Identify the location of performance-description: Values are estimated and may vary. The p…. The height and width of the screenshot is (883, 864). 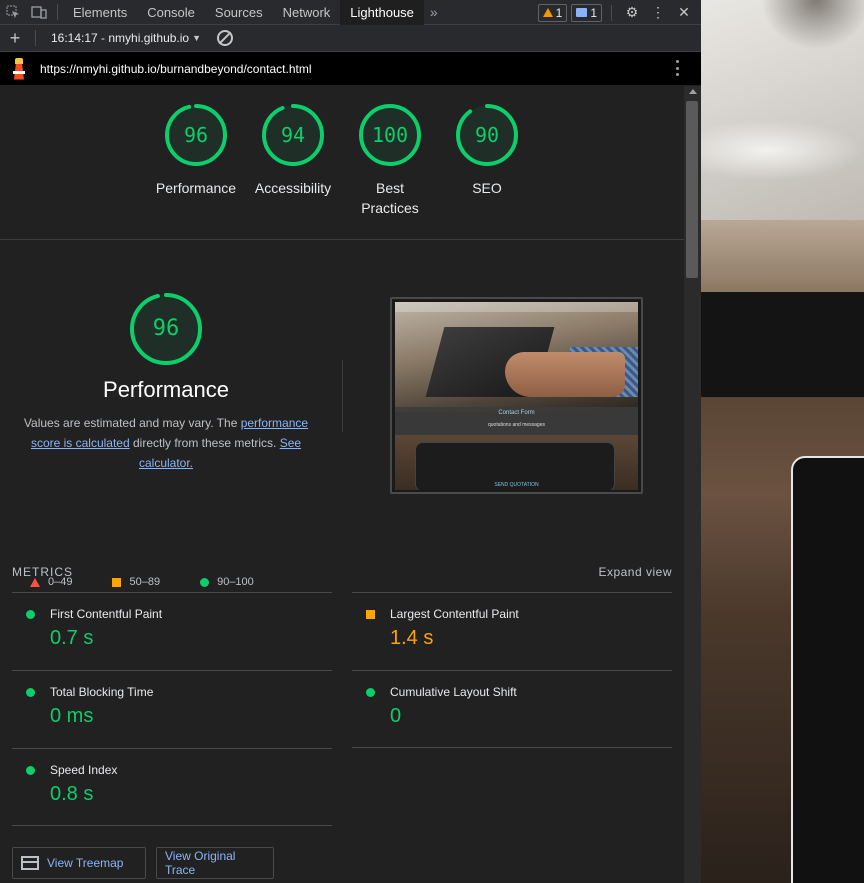
(166, 443).